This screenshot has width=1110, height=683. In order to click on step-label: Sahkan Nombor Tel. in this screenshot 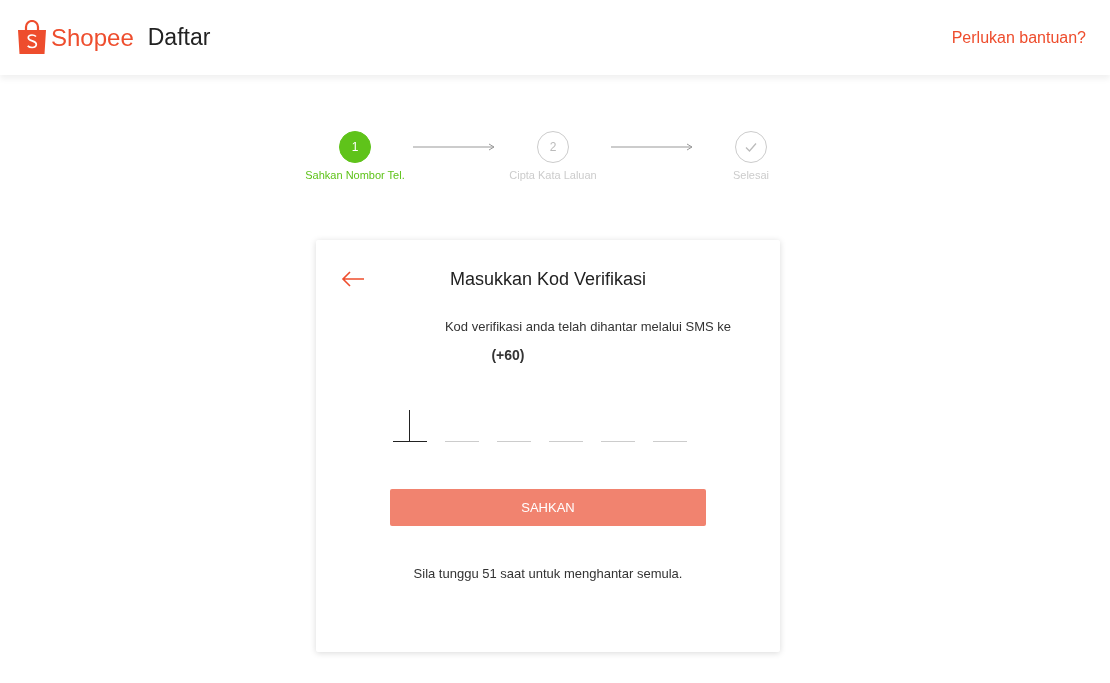, I will do `click(355, 175)`.